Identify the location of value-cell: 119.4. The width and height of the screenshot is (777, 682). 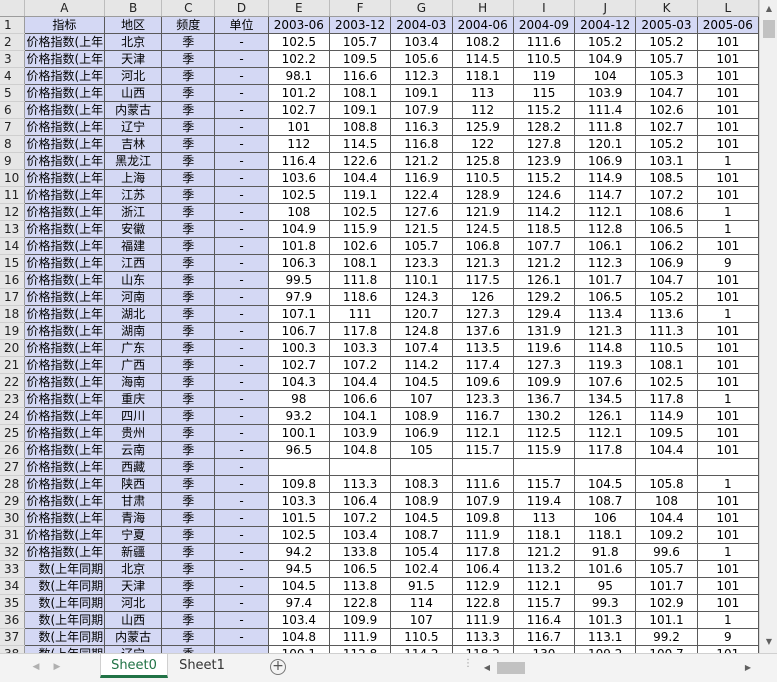
(544, 501).